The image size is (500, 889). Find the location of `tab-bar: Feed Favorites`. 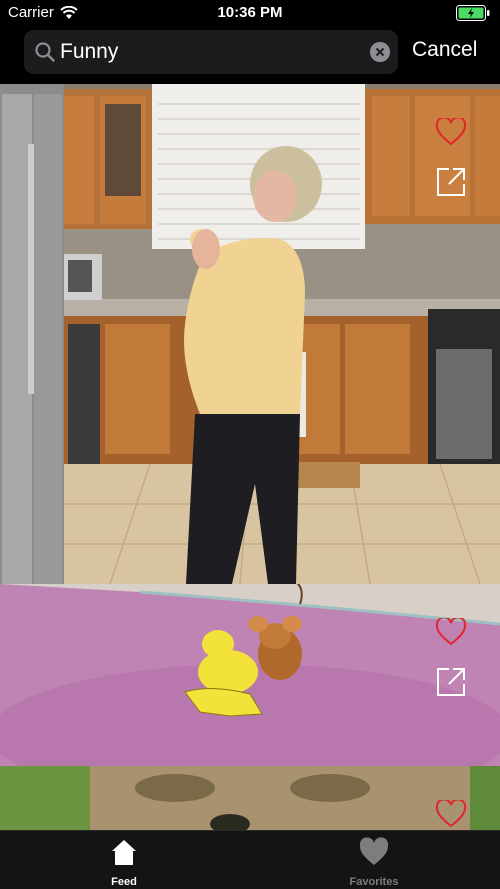

tab-bar: Feed Favorites is located at coordinates (250, 859).